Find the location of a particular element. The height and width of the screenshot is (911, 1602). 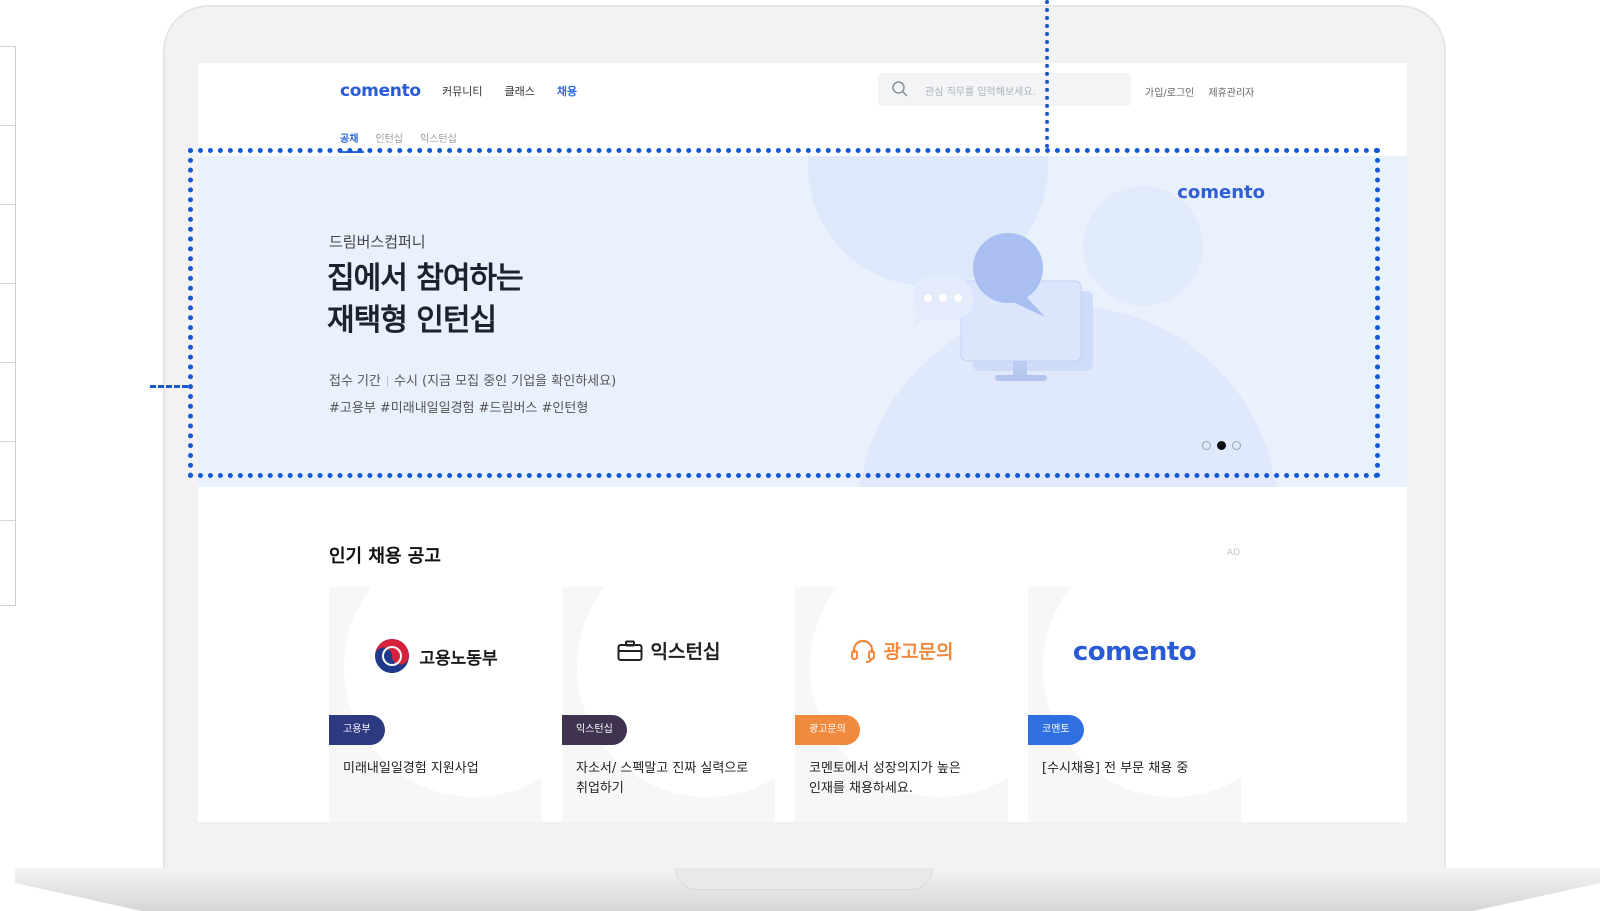

ad-label: AD is located at coordinates (1234, 553).